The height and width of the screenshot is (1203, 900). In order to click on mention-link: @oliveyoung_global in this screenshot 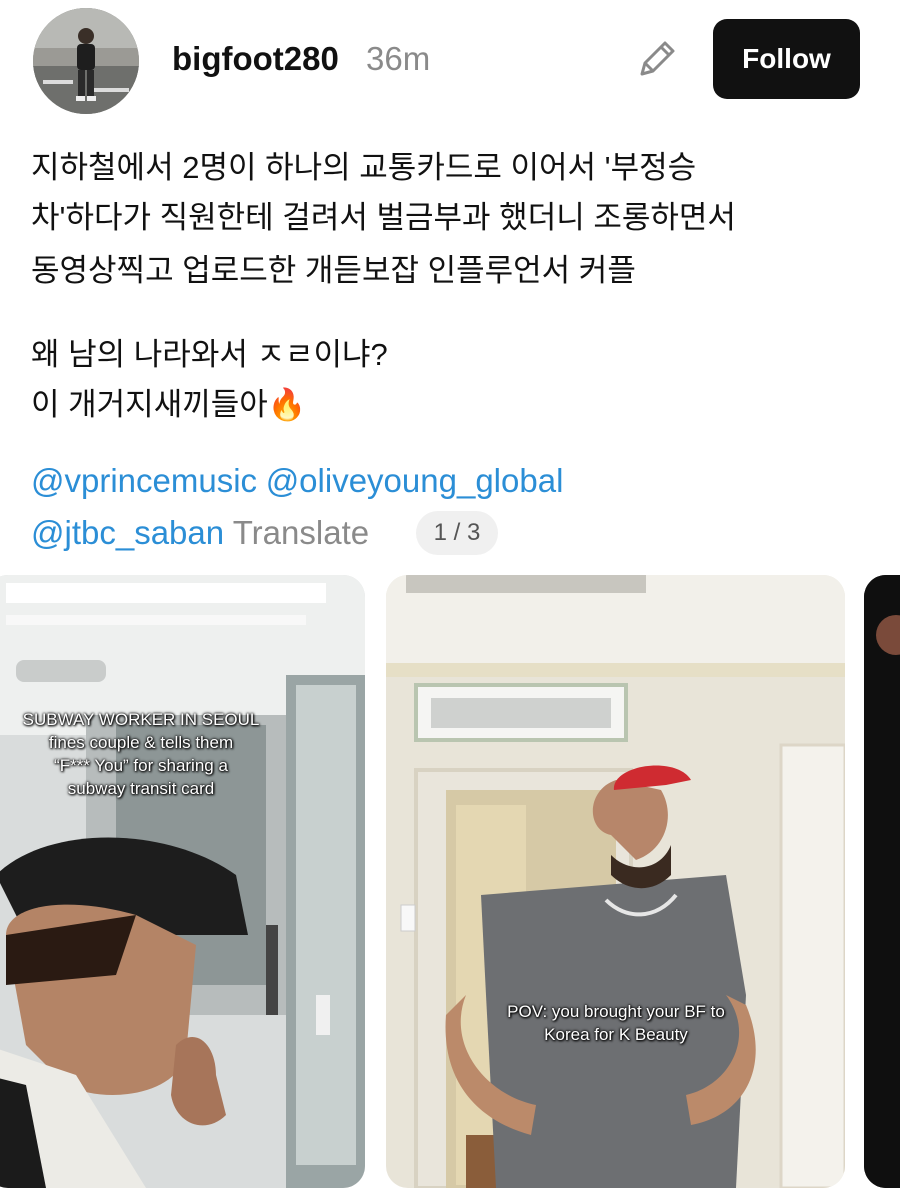, I will do `click(415, 480)`.